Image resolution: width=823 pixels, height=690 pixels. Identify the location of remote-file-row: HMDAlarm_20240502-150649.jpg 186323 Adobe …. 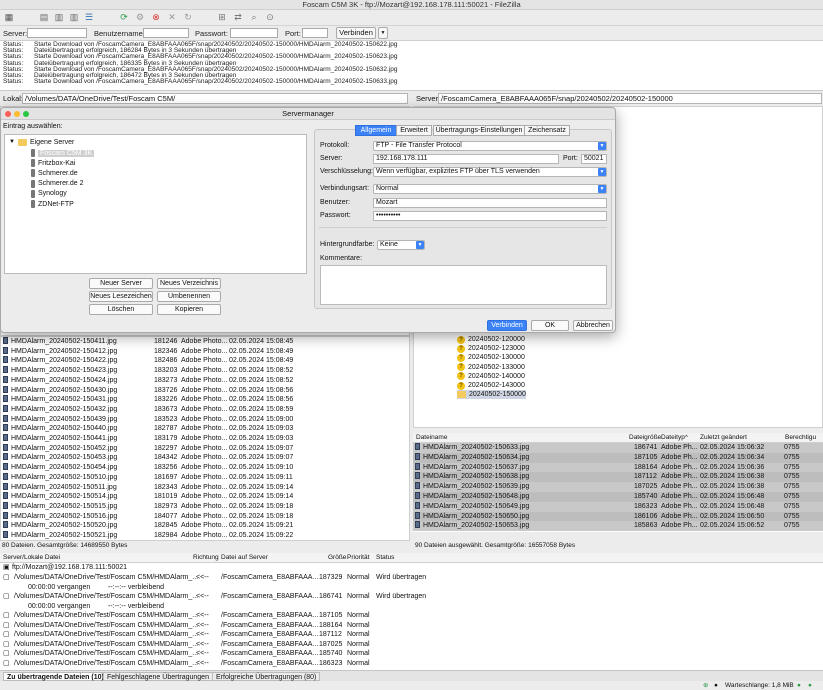
(618, 506).